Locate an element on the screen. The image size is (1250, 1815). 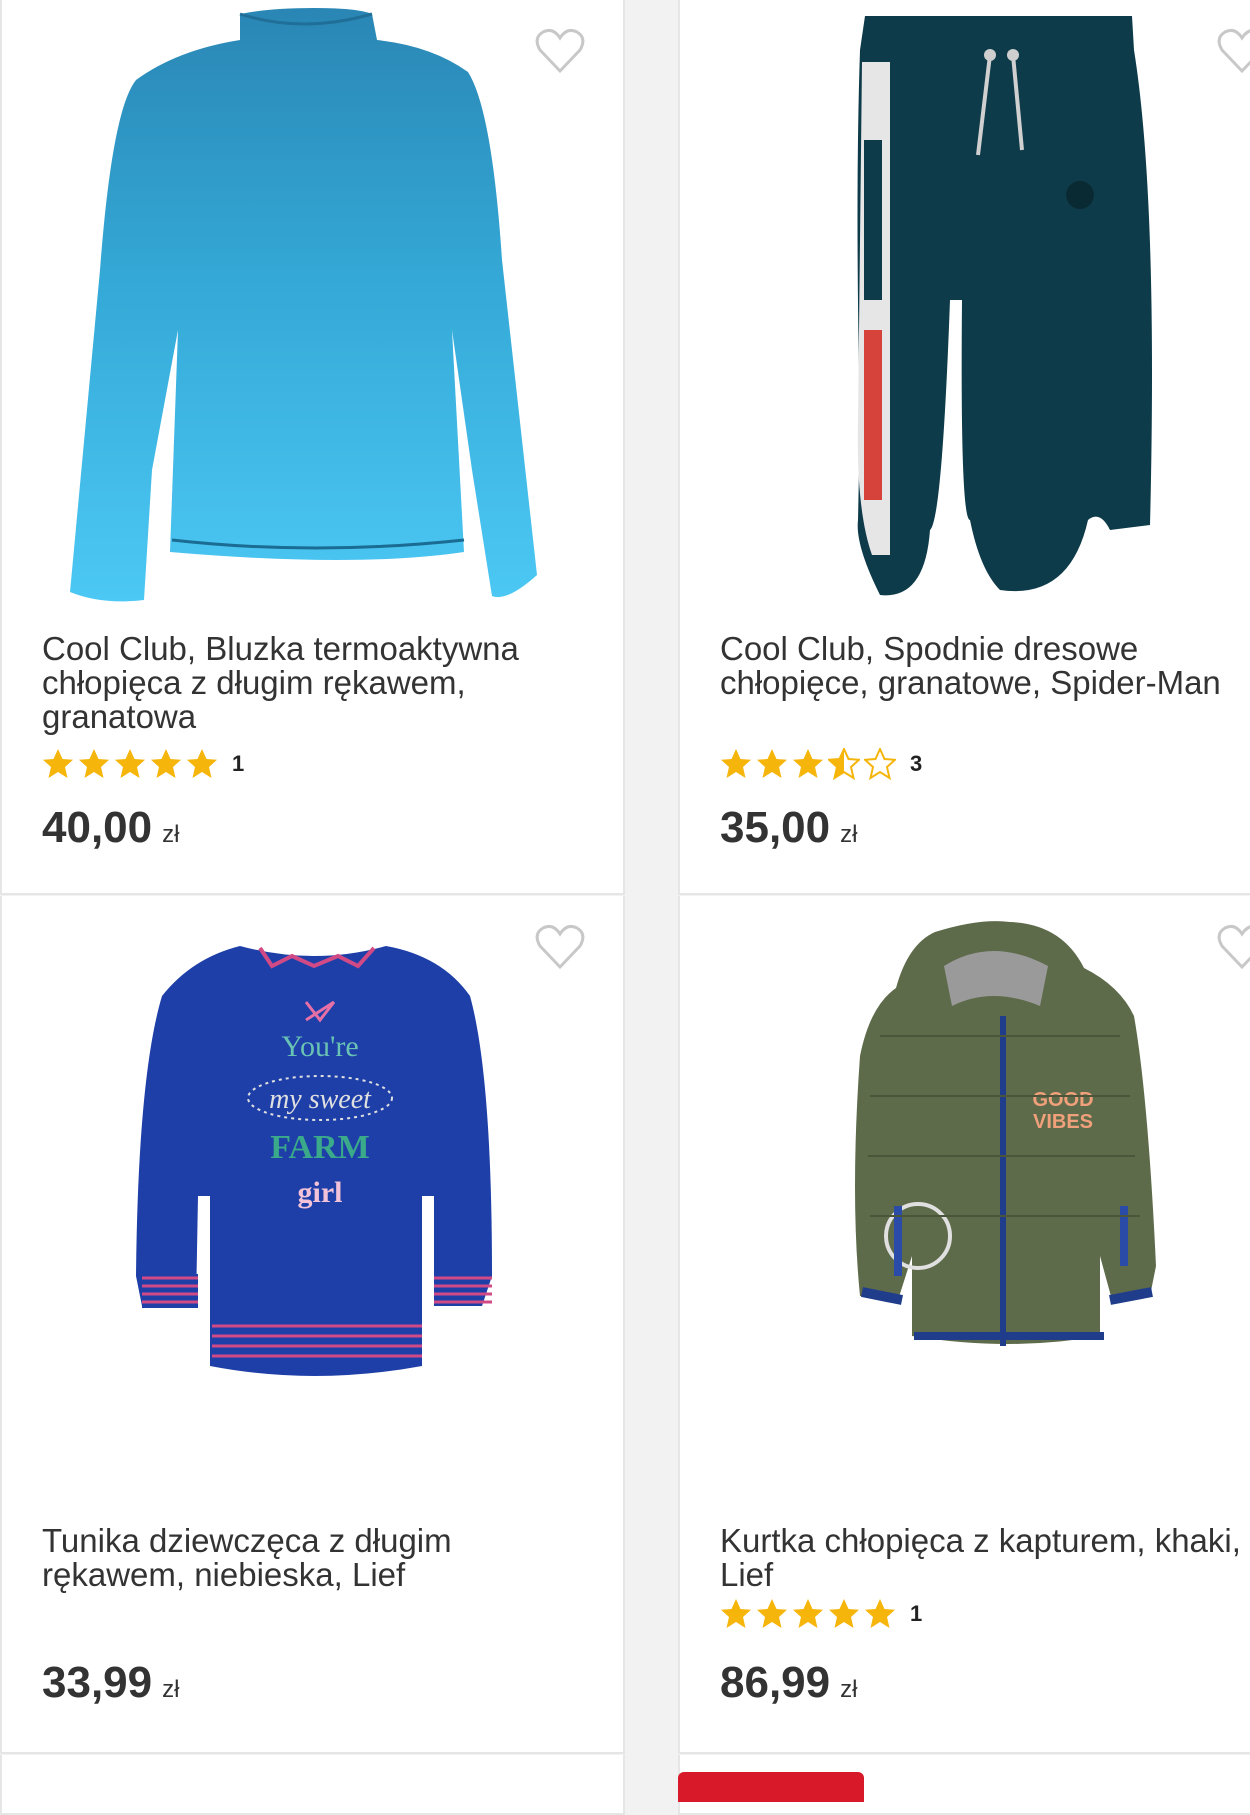
product-price: 86,99 zł is located at coordinates (788, 1683).